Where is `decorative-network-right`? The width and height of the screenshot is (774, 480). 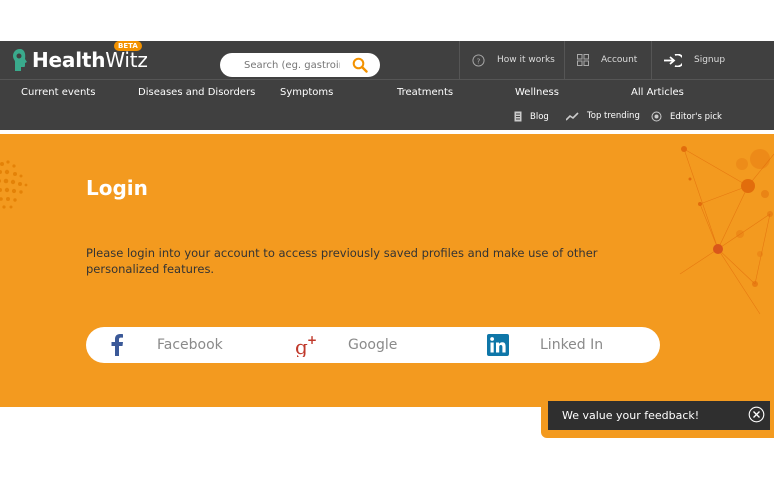 decorative-network-right is located at coordinates (726, 230).